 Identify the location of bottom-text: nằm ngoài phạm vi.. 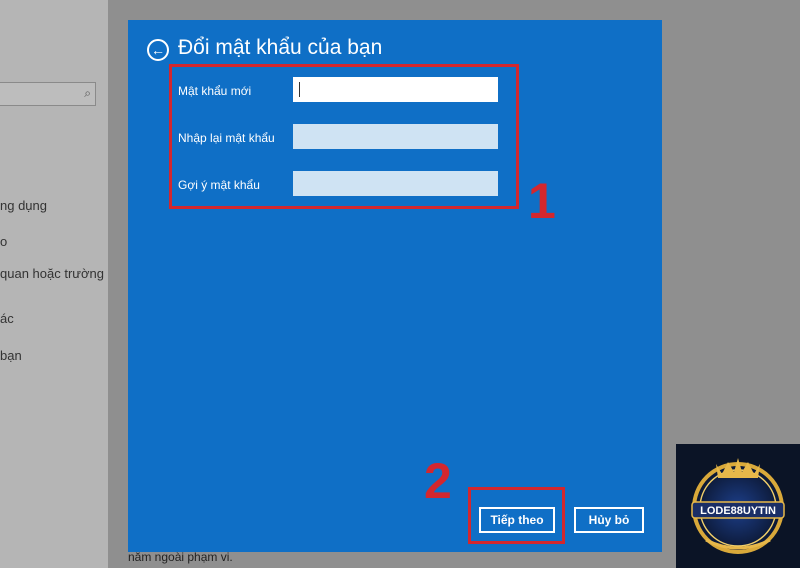
(180, 557).